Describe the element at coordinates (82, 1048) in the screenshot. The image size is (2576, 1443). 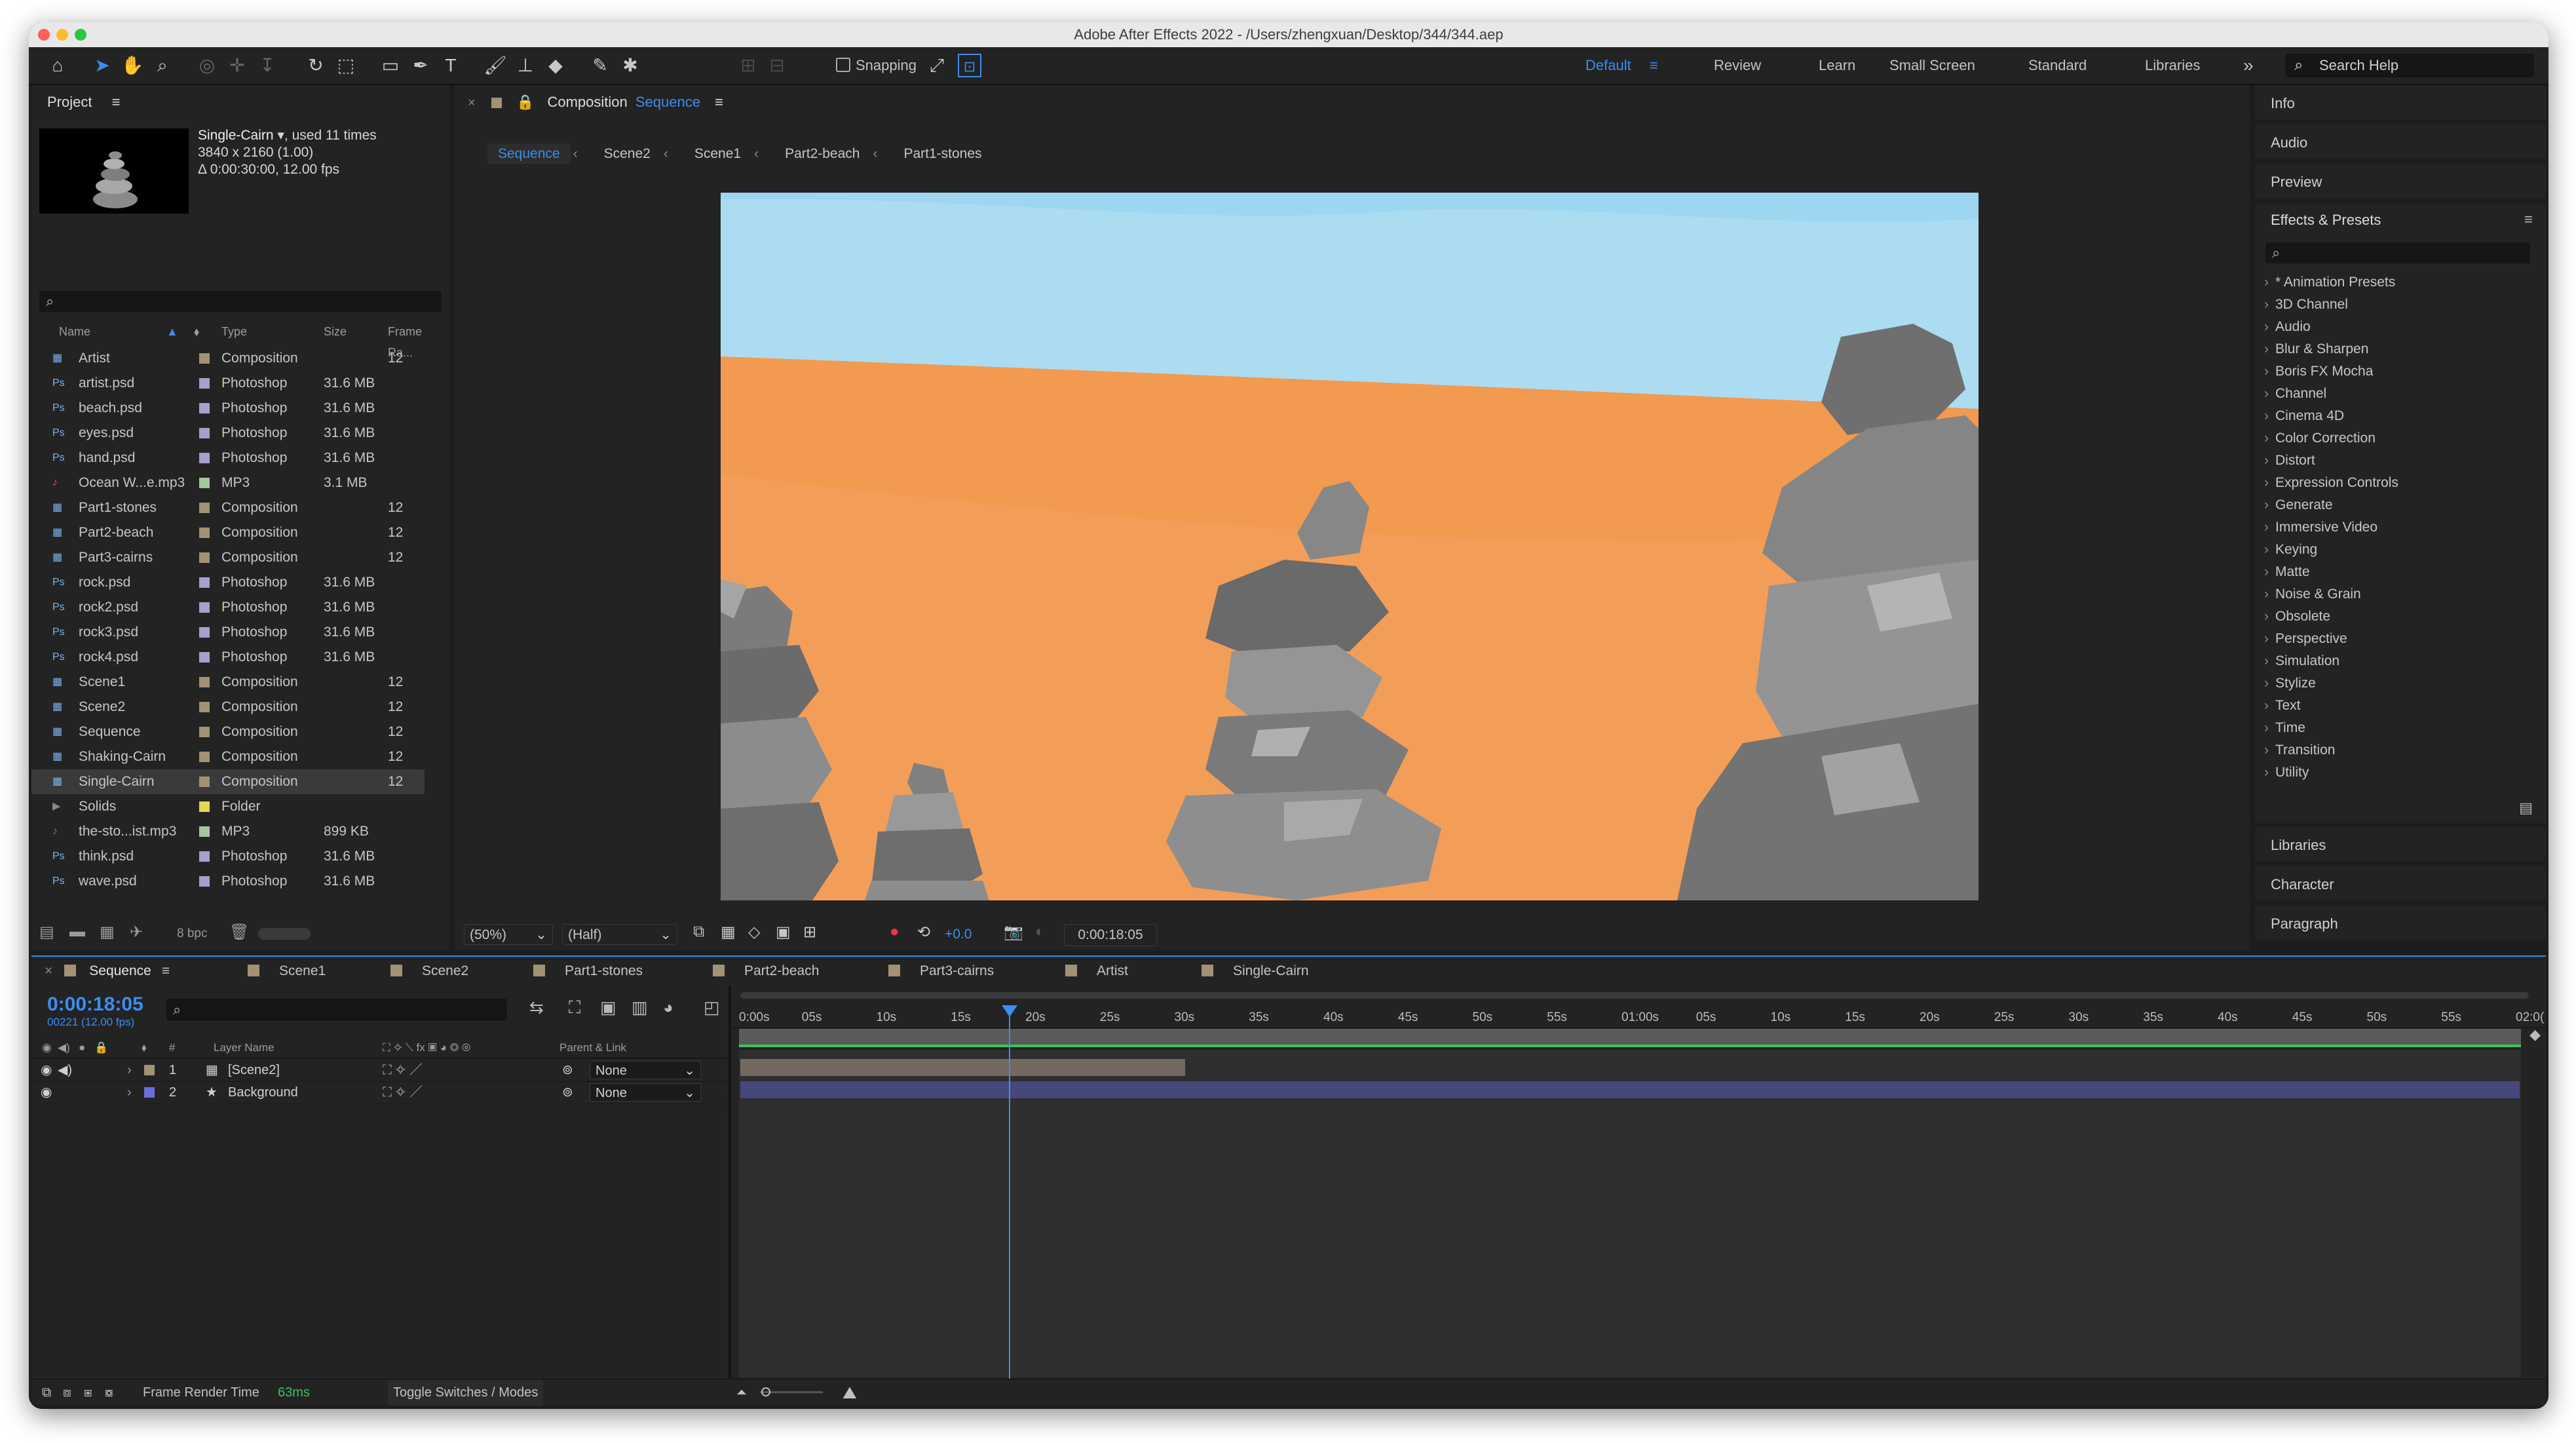
I see `solo-switch-icon: ●` at that location.